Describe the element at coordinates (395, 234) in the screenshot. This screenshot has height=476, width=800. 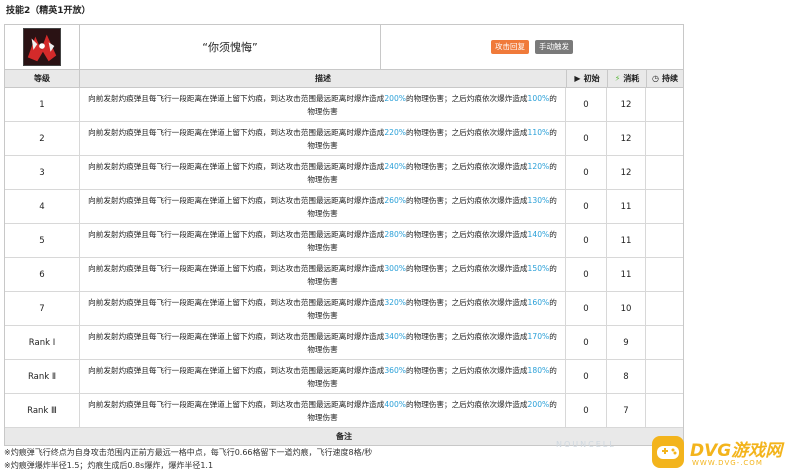
I see `desc-damage: 280%` at that location.